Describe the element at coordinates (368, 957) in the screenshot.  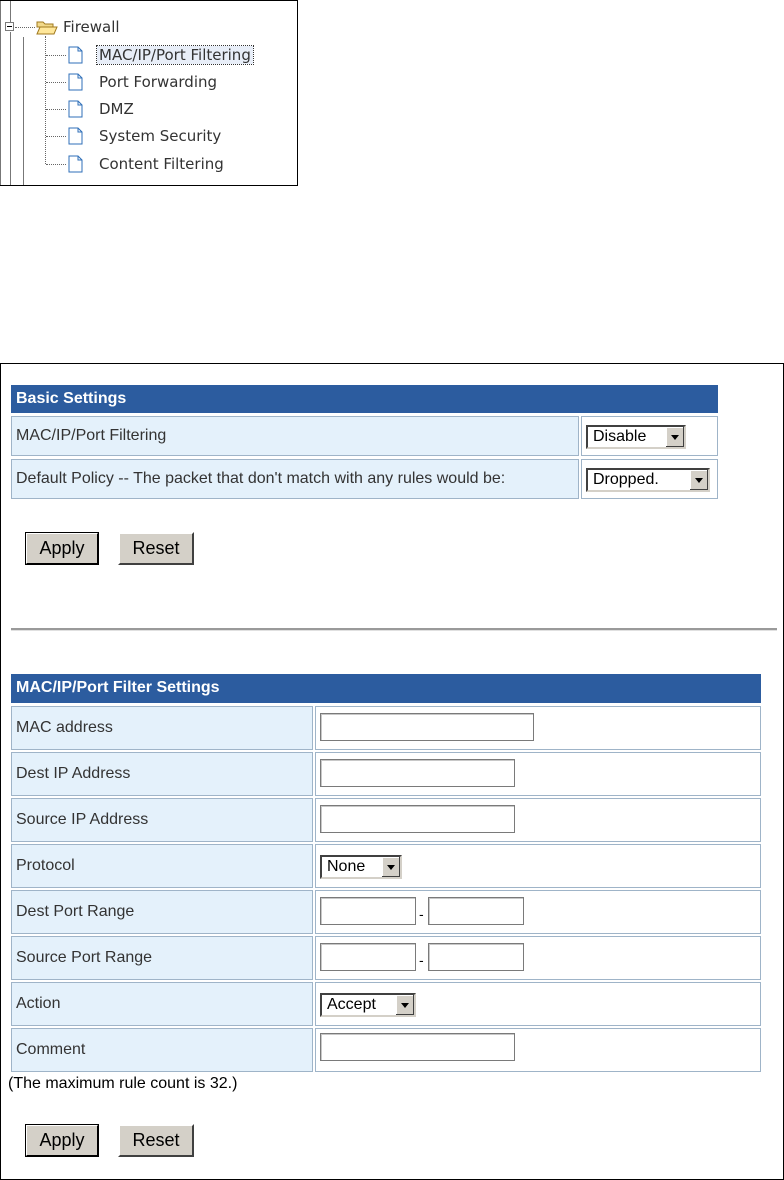
I see `source-port-from-input` at that location.